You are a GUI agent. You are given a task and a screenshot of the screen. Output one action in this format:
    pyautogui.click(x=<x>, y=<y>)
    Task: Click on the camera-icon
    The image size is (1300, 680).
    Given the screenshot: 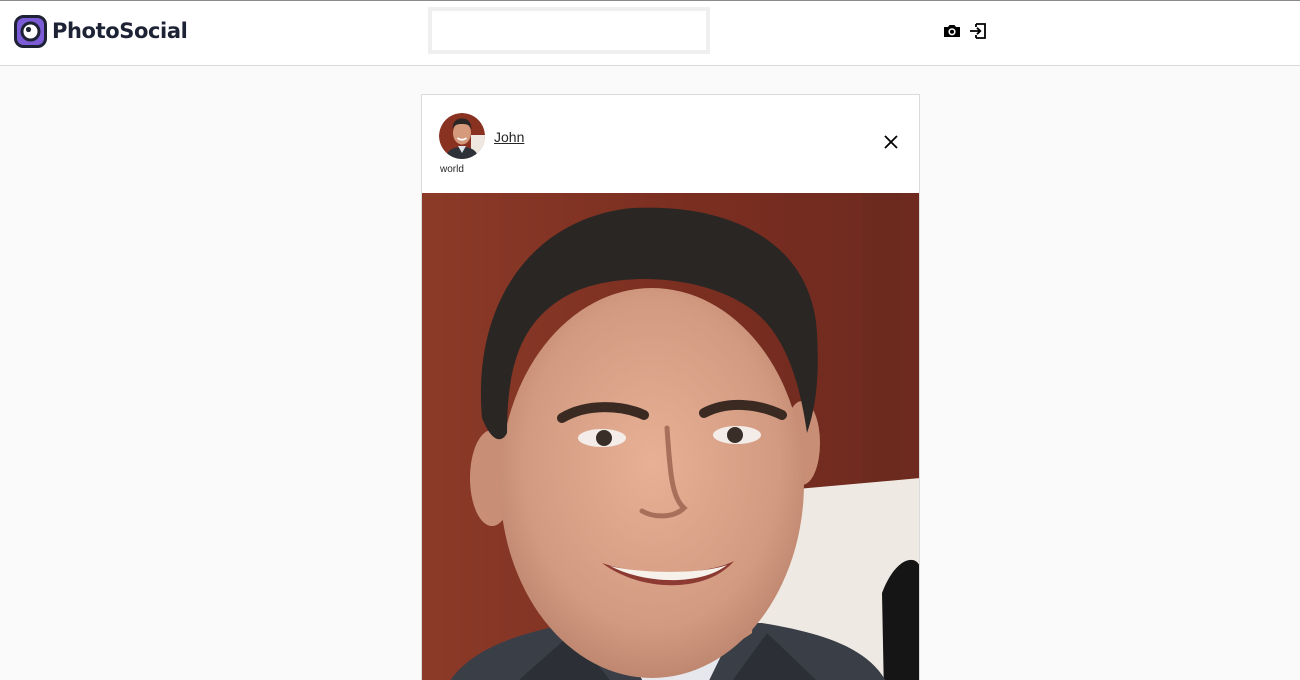 What is the action you would take?
    pyautogui.click(x=952, y=31)
    